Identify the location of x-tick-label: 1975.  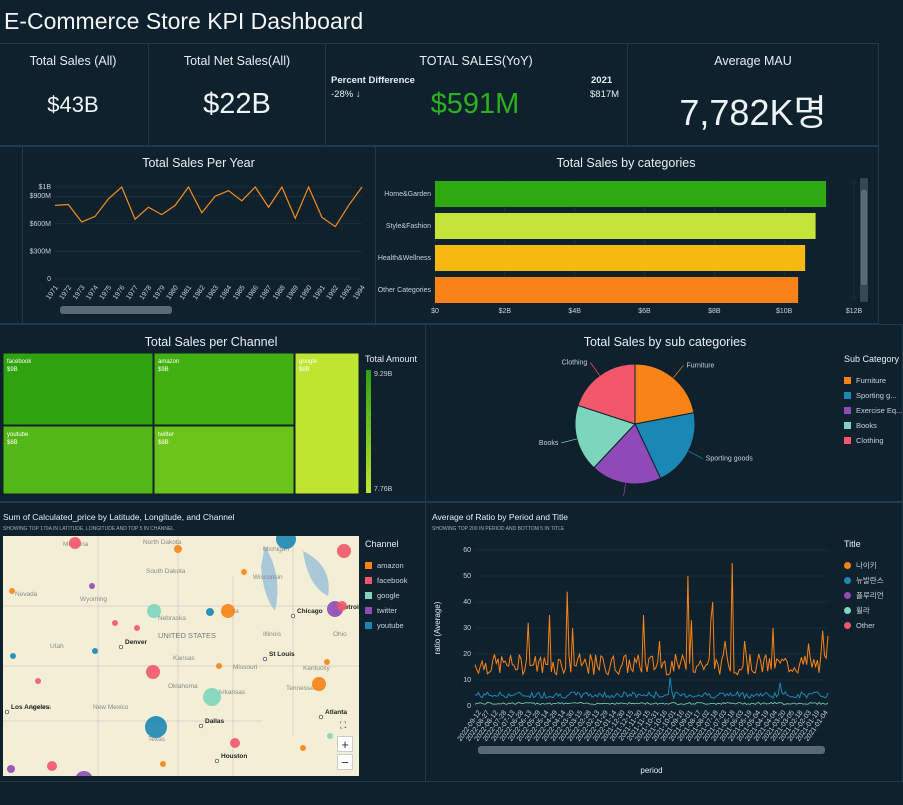
(106, 292).